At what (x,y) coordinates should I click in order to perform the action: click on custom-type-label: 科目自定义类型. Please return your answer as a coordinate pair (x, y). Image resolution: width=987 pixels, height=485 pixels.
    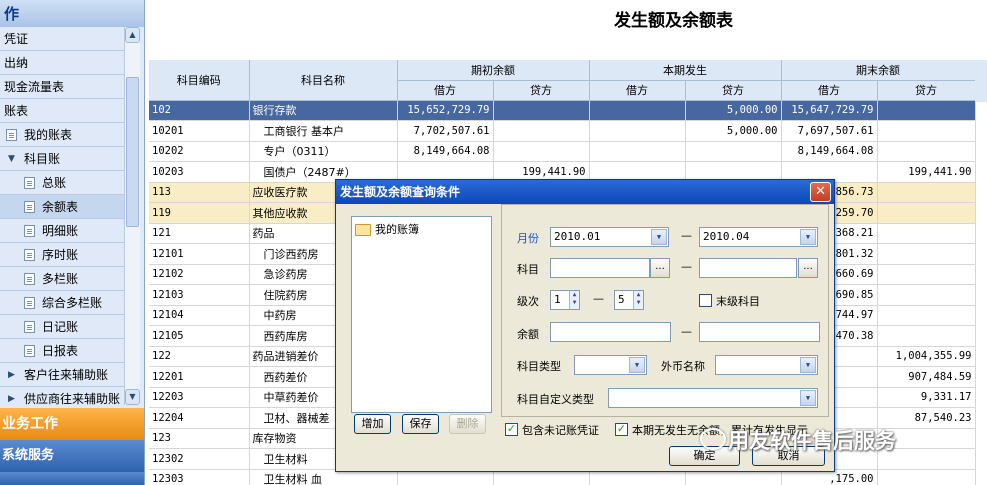
    Looking at the image, I should click on (555, 399).